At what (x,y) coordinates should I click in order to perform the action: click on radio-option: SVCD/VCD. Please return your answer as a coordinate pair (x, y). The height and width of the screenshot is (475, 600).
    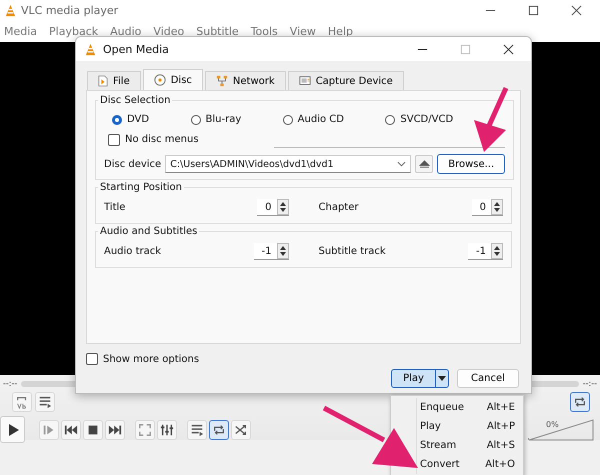
    Looking at the image, I should click on (419, 119).